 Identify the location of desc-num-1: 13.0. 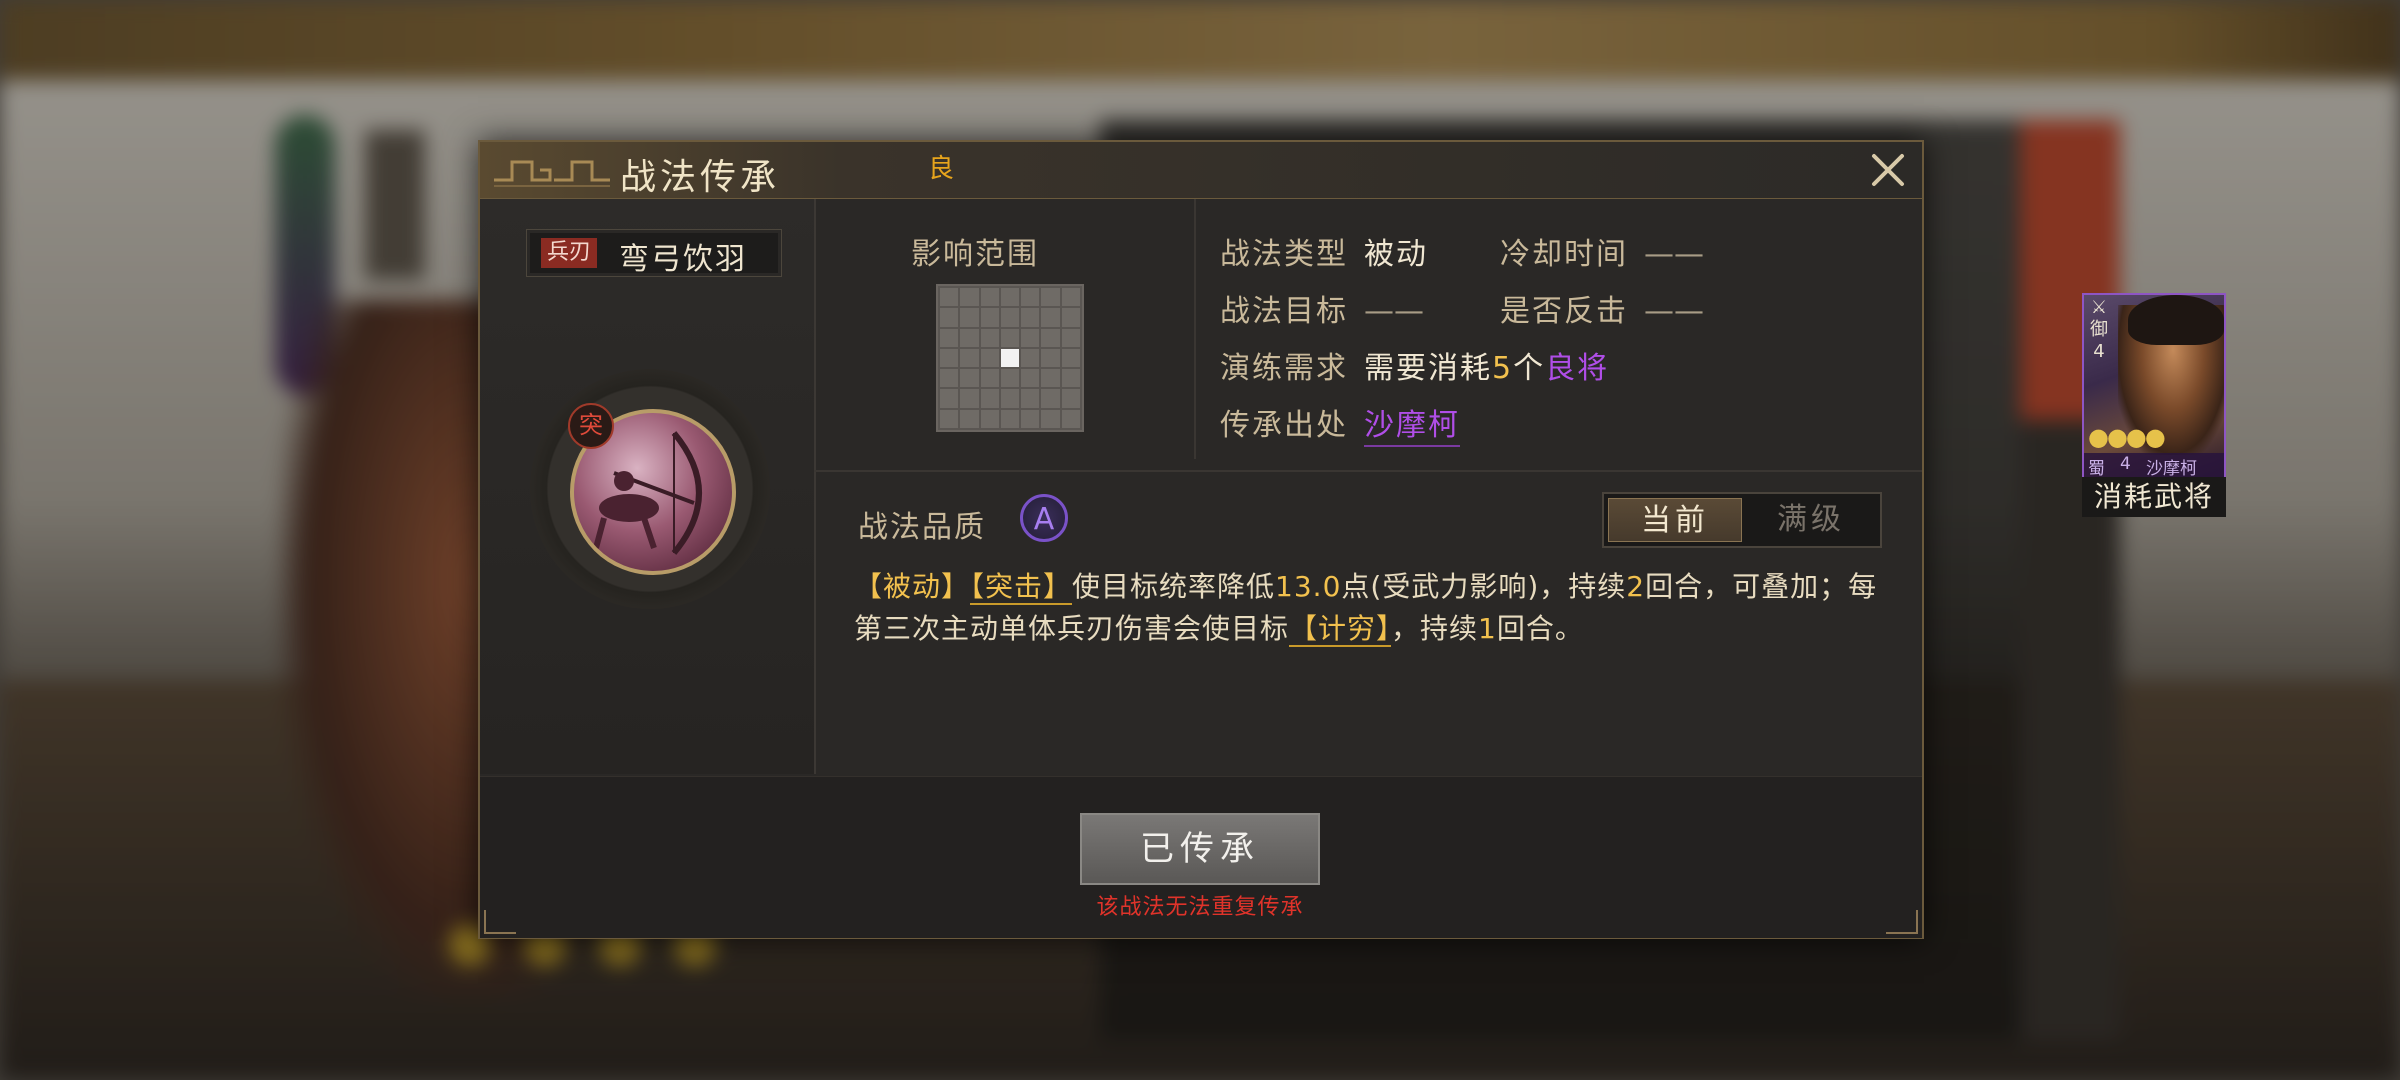
(1308, 586).